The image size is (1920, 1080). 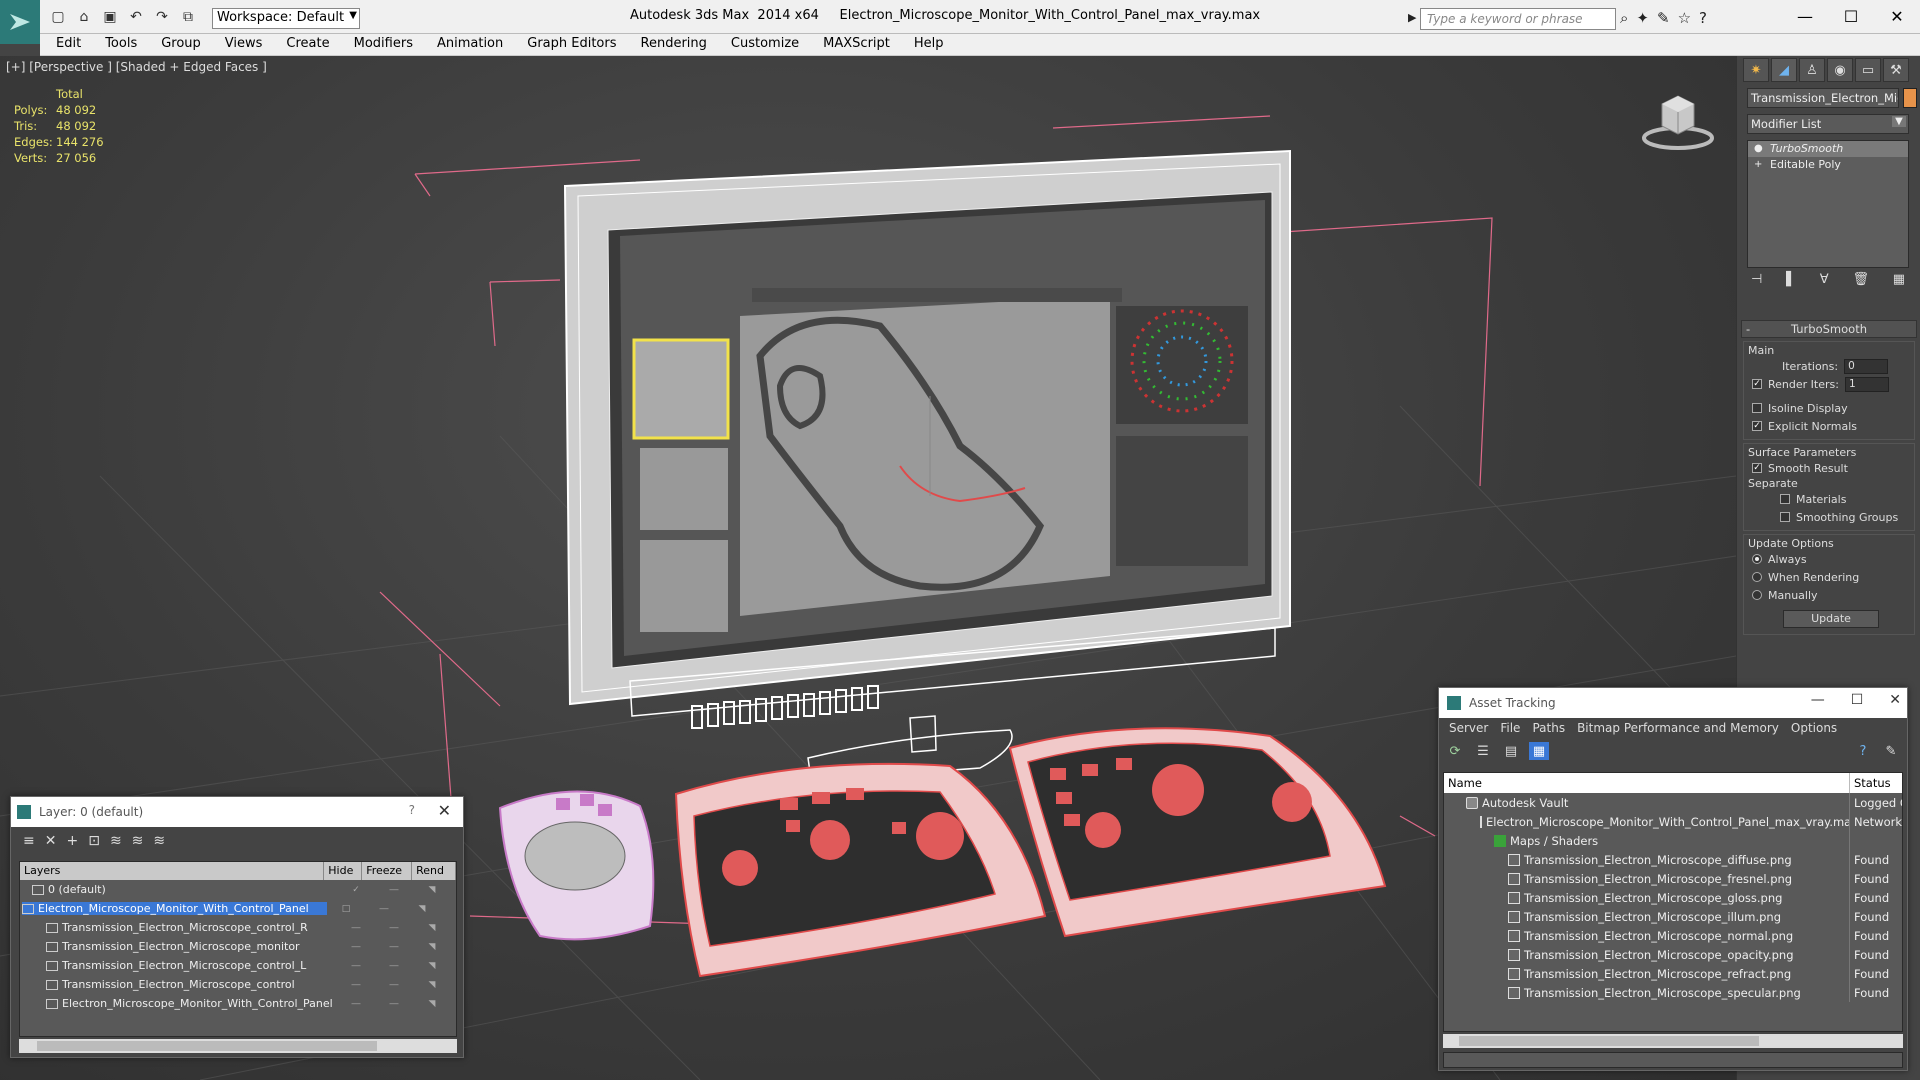 I want to click on delete-layer-icon: ✕, so click(x=51, y=841).